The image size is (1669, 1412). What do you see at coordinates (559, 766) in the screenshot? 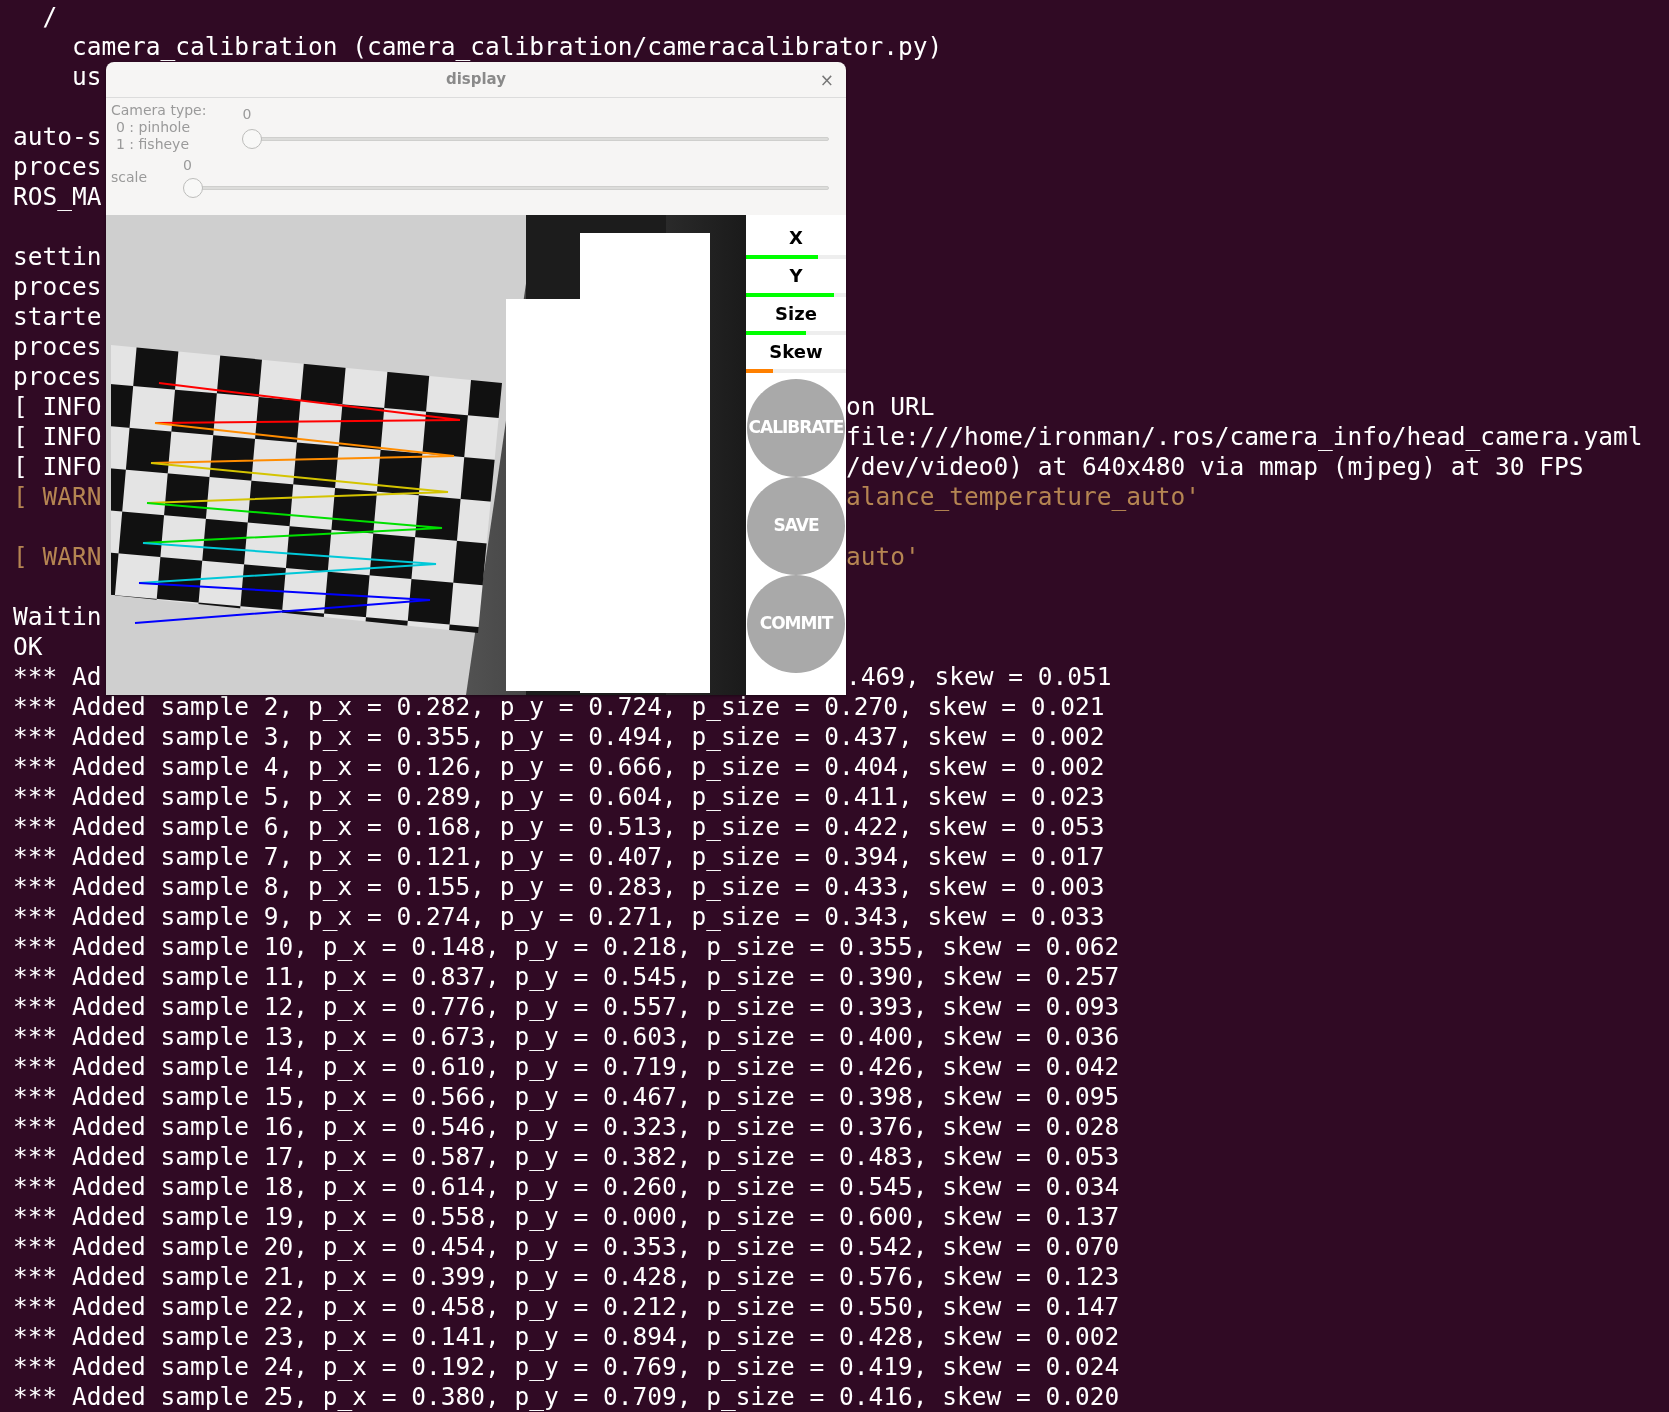
I see `terminal-text: *** Added sample 4, p_x = 0.126, p_y = 0.666, p_size = 0.404, skew = 0.002` at bounding box center [559, 766].